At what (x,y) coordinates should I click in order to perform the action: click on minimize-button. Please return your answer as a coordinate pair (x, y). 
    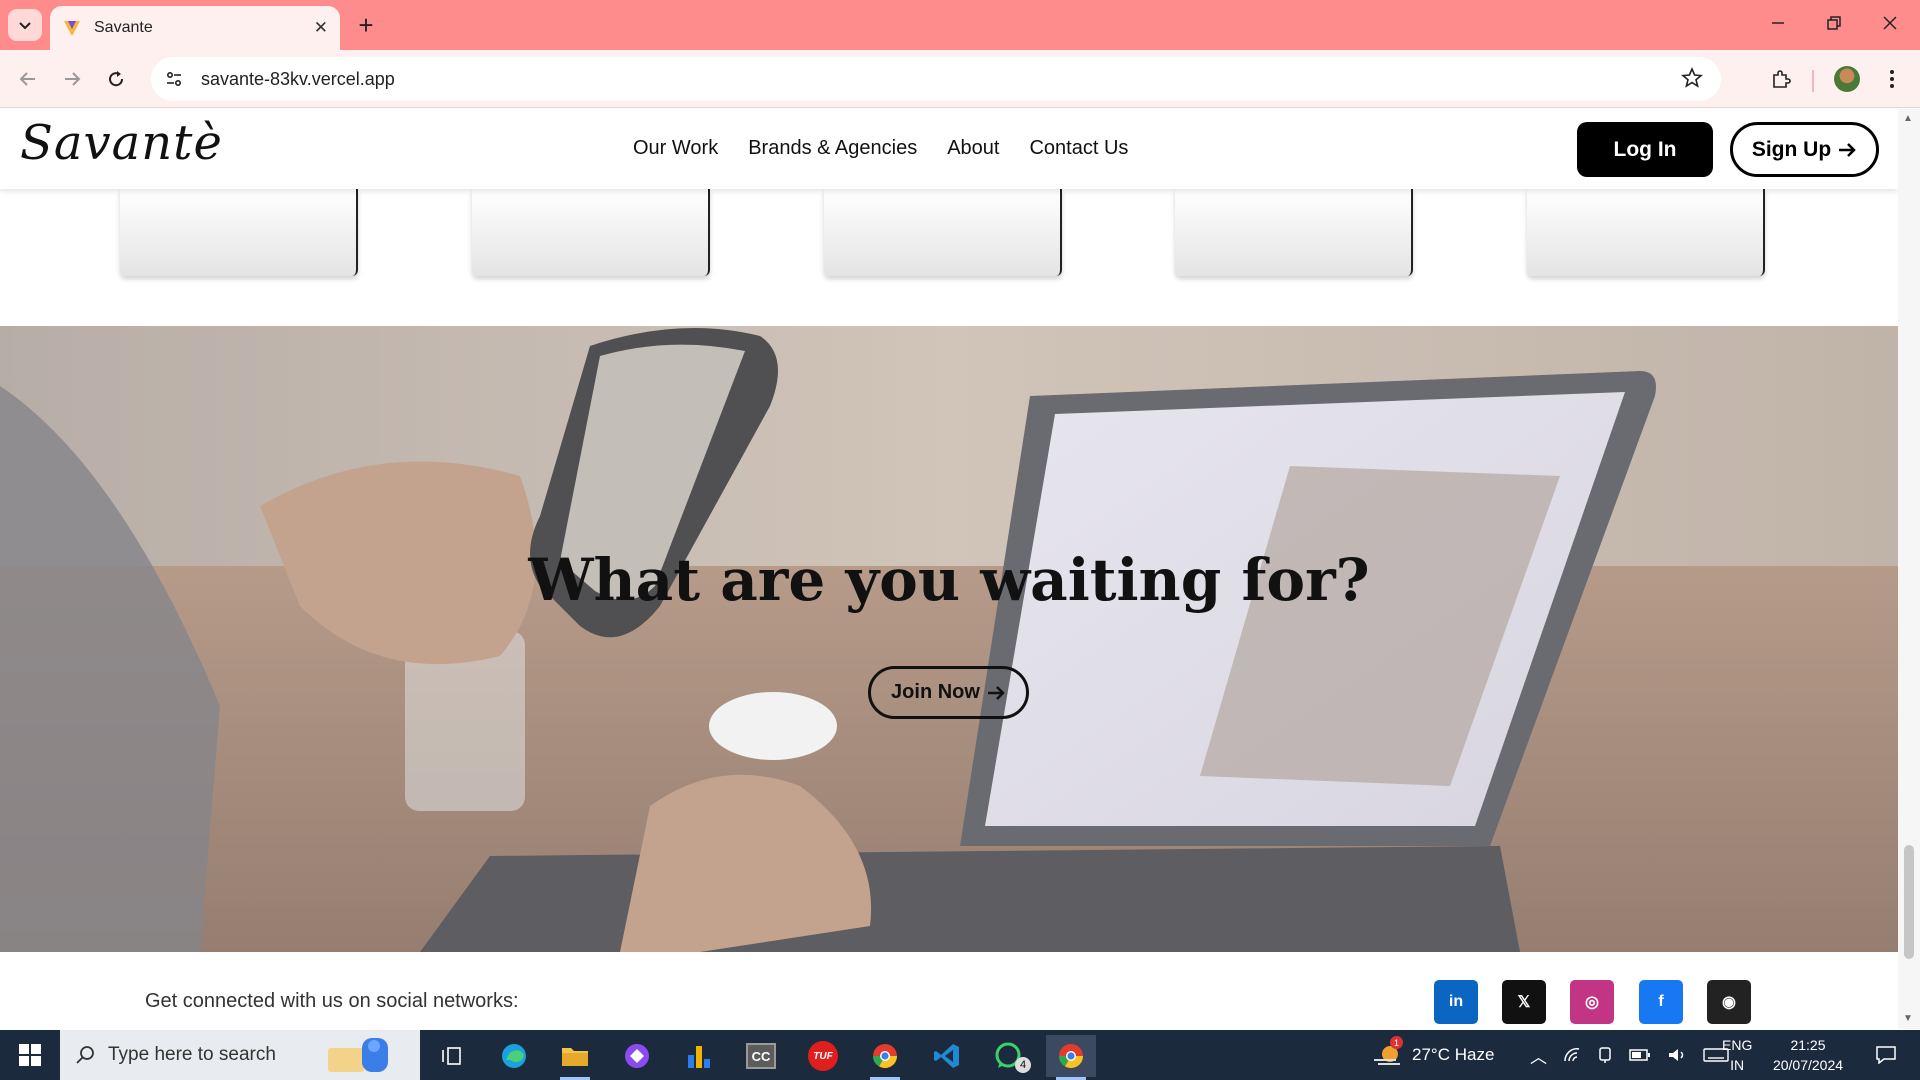
    Looking at the image, I should click on (1778, 25).